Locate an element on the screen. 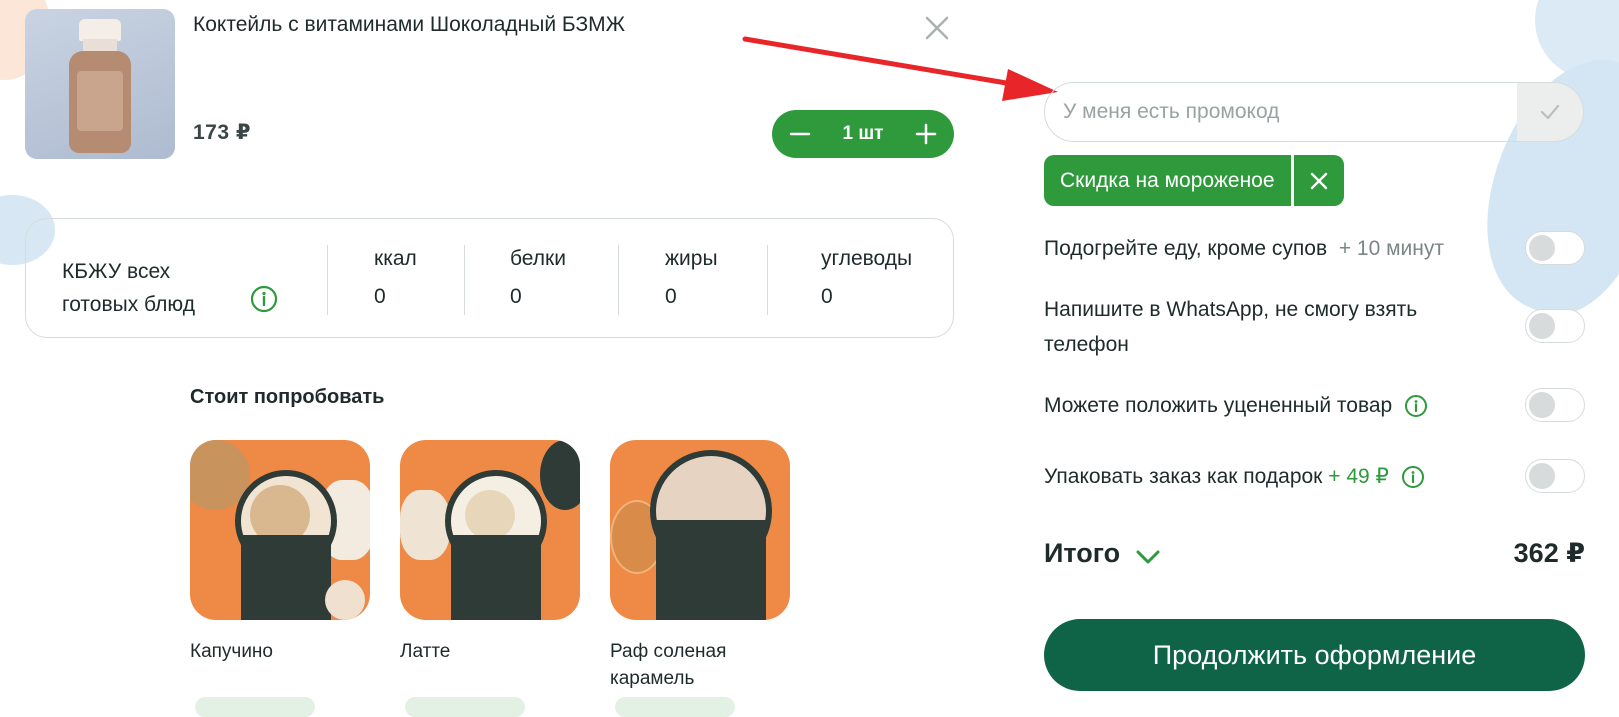 The height and width of the screenshot is (717, 1619). minus-icon is located at coordinates (800, 134).